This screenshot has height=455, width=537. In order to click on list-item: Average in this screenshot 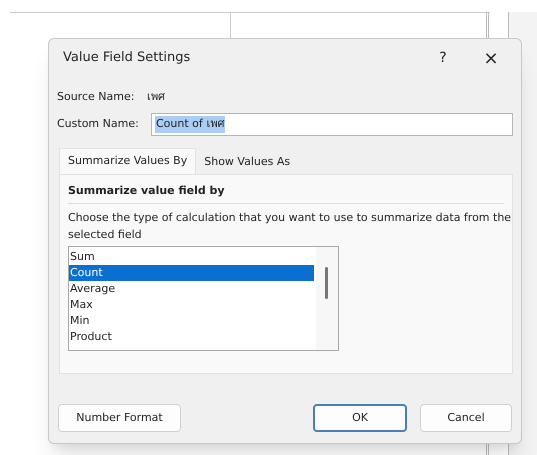, I will do `click(191, 288)`.